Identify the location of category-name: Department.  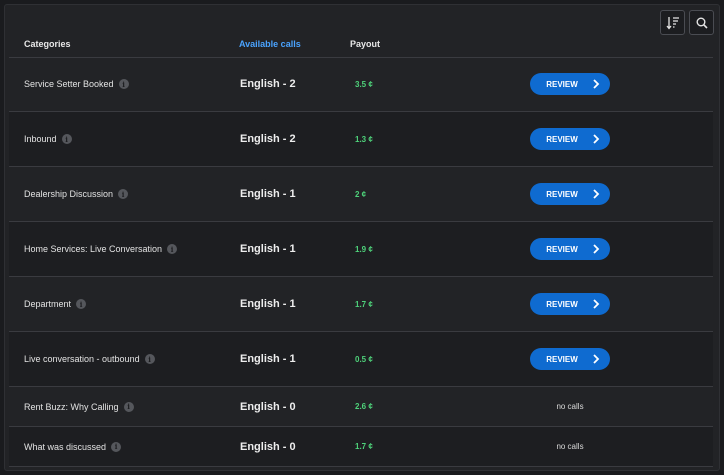
(48, 304).